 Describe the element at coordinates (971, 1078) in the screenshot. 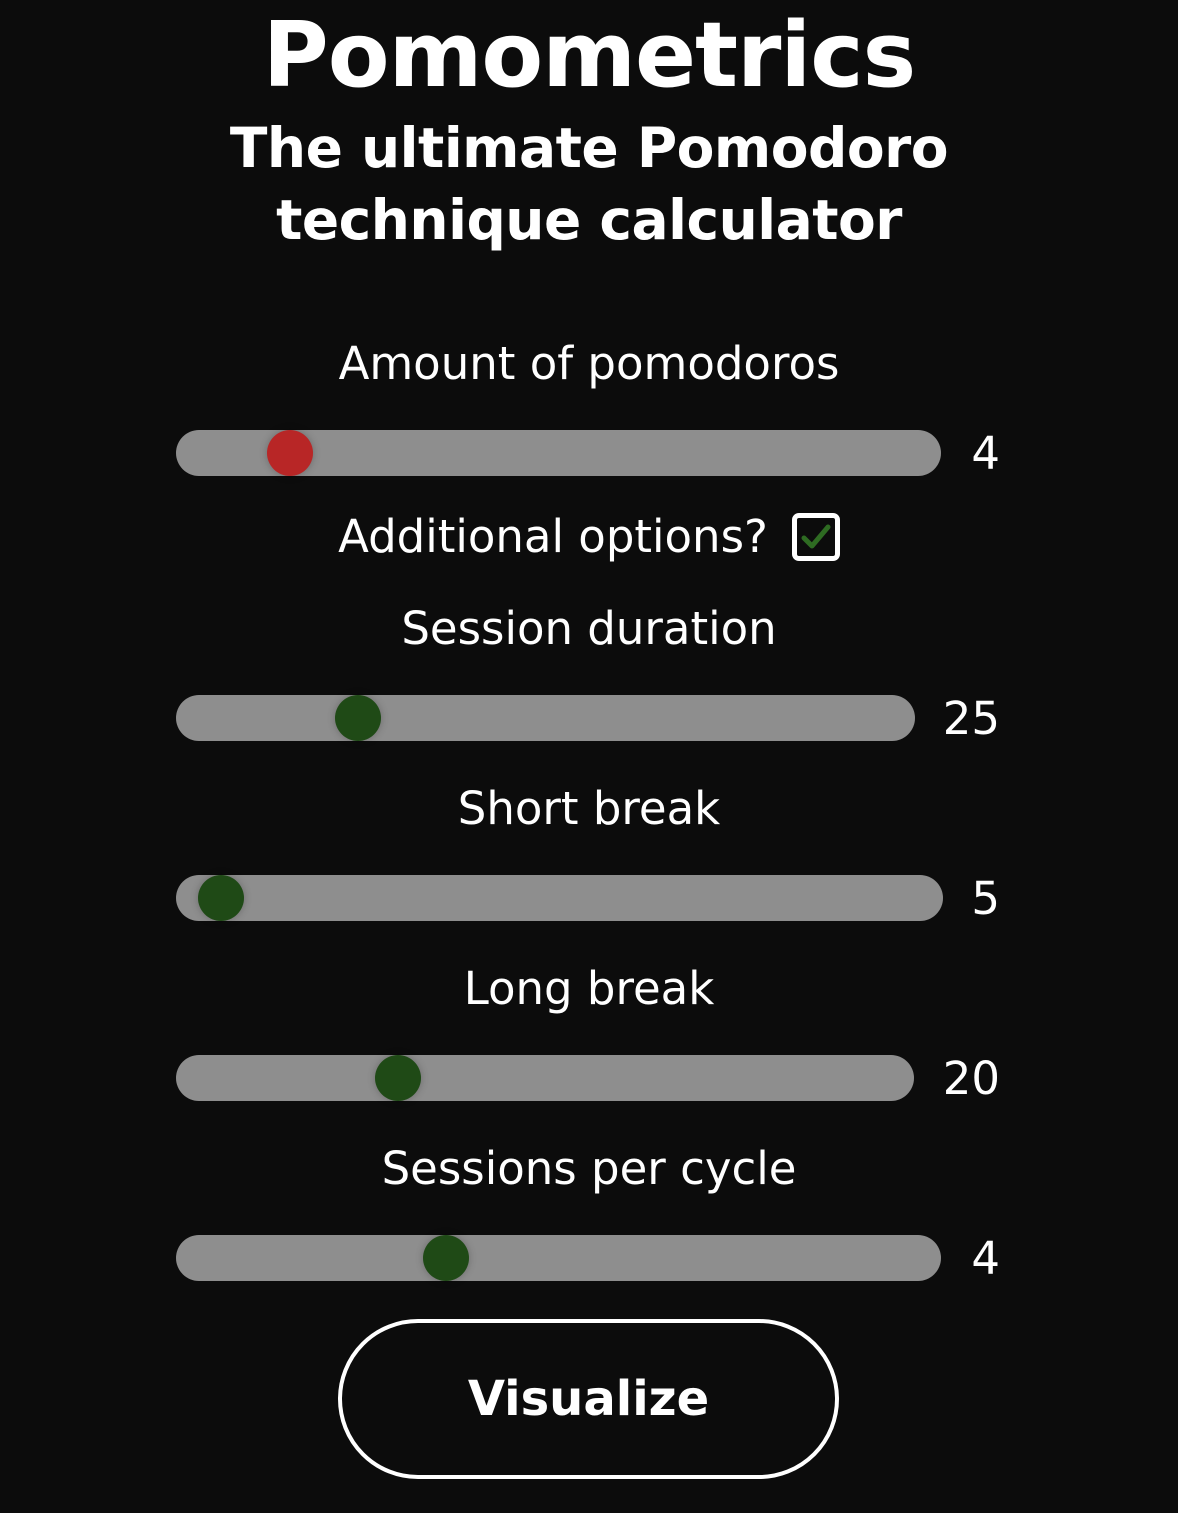

I see `slider-value: 20` at that location.